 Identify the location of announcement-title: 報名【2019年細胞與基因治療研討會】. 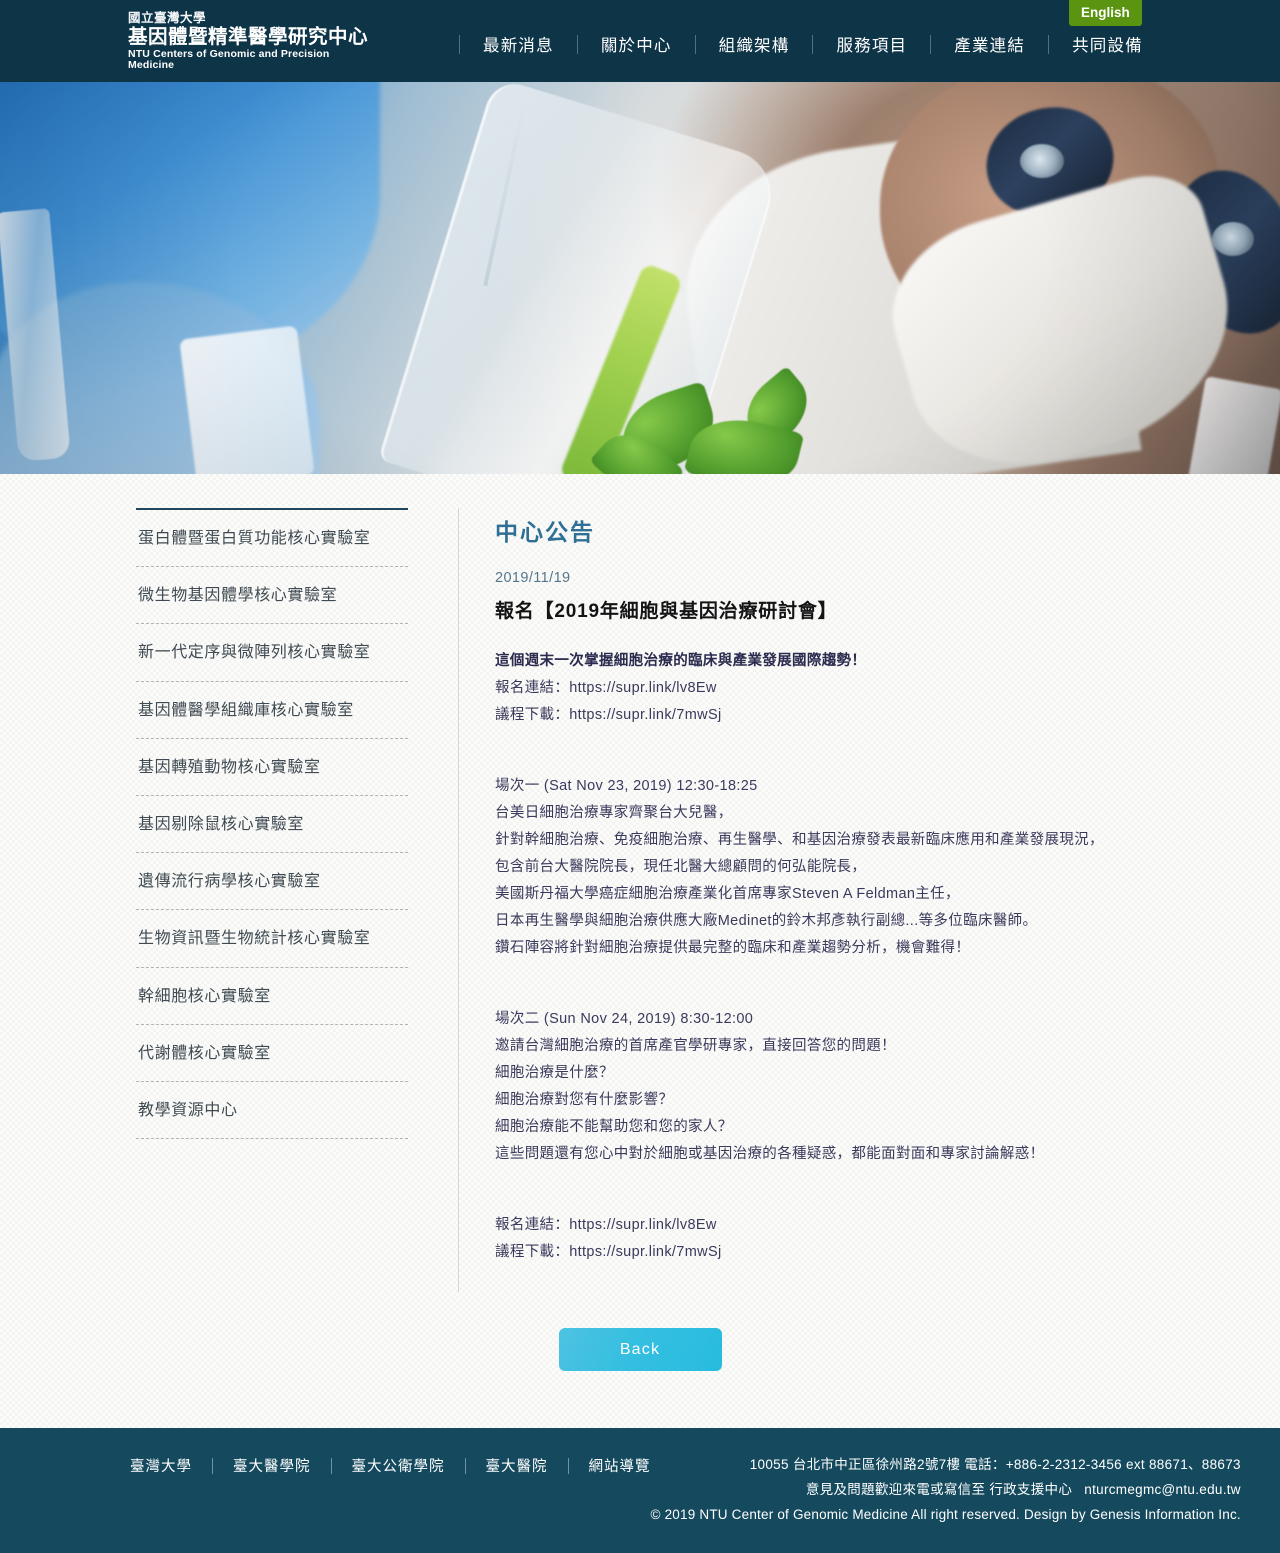
(666, 611).